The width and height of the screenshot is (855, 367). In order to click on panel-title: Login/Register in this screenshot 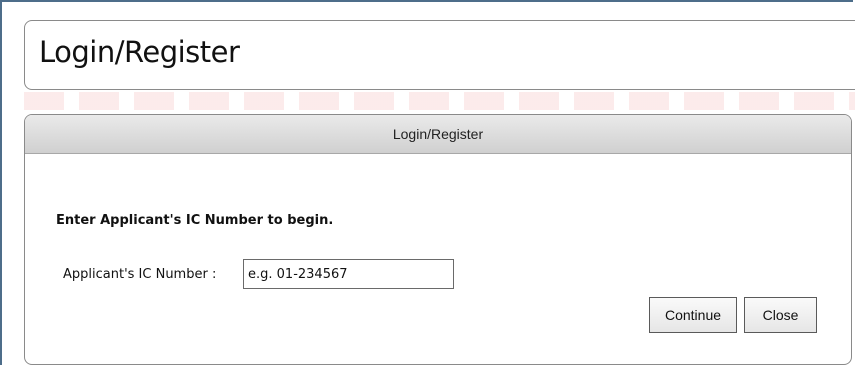, I will do `click(438, 134)`.